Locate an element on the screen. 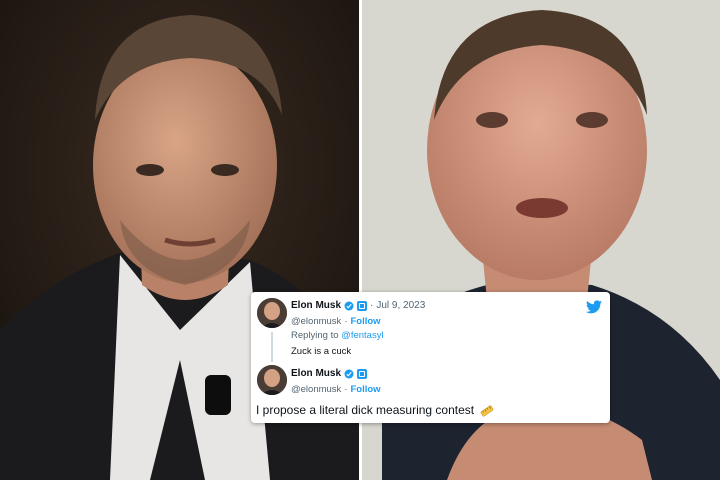  replying-to-label: Replying to is located at coordinates (315, 335).